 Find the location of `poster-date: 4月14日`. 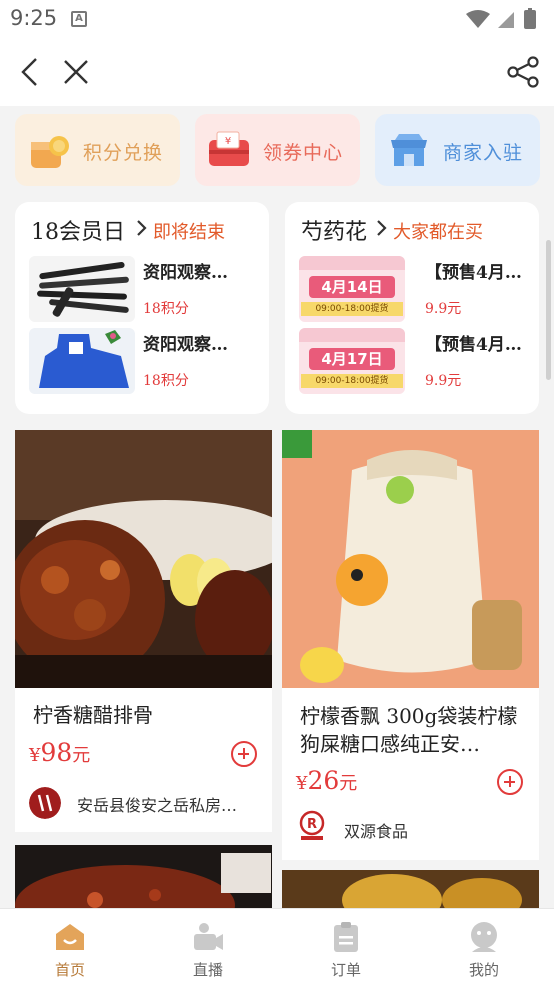

poster-date: 4月14日 is located at coordinates (352, 287).